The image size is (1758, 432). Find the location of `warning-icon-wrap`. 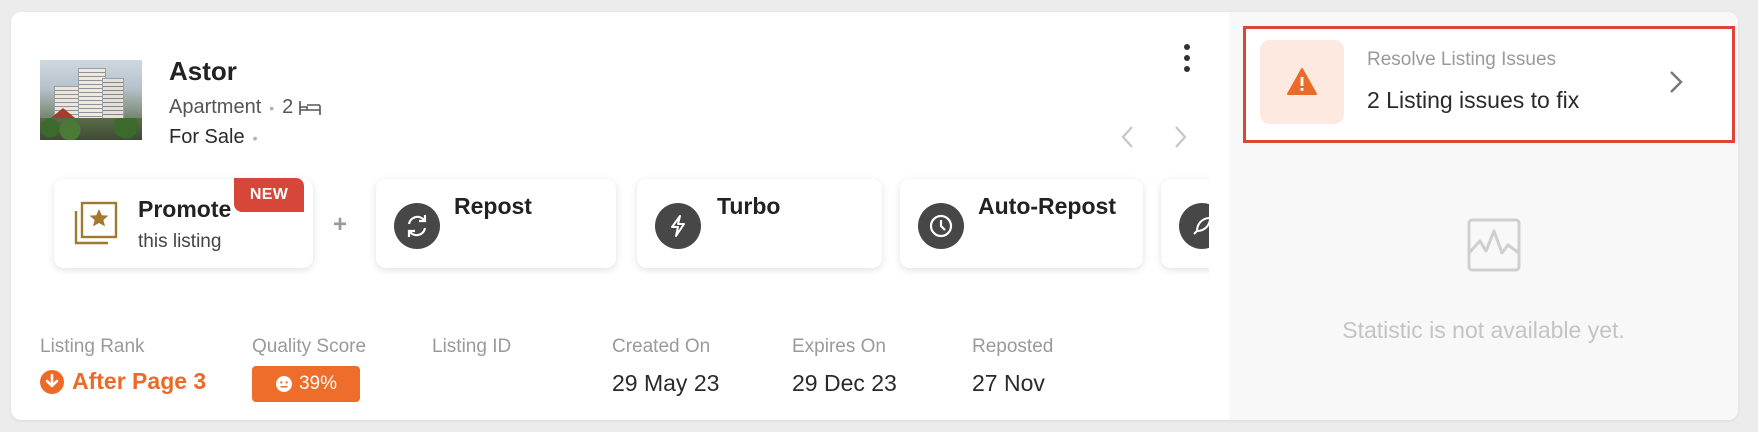

warning-icon-wrap is located at coordinates (1302, 82).